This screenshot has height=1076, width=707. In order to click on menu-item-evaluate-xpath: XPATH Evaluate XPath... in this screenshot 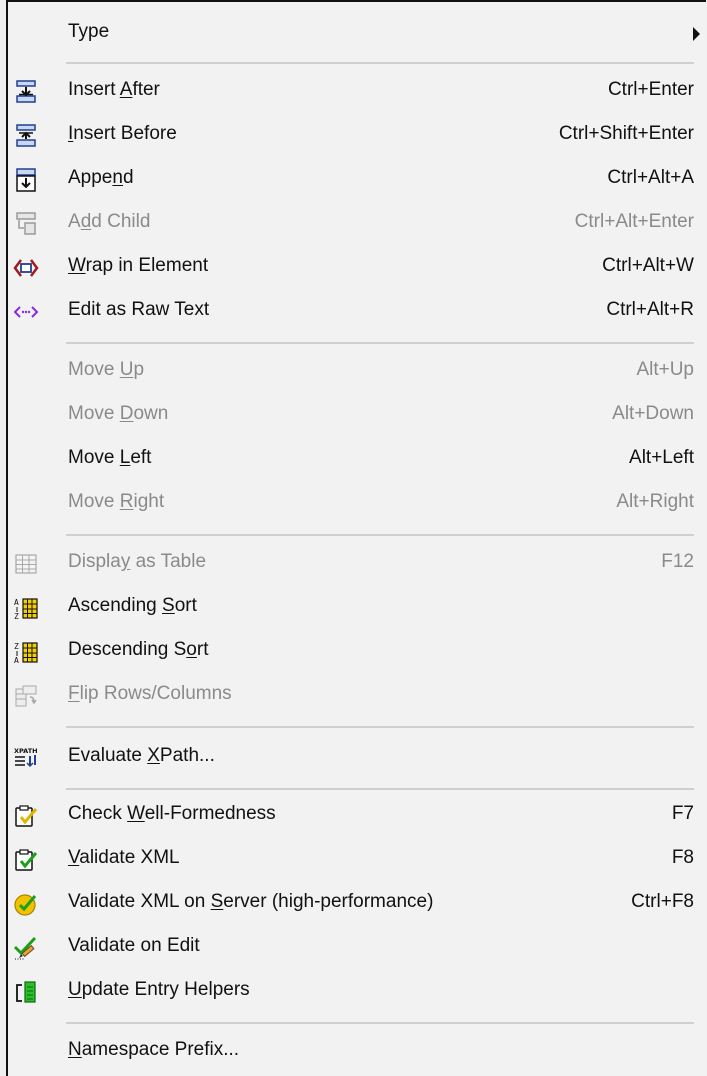, I will do `click(357, 758)`.